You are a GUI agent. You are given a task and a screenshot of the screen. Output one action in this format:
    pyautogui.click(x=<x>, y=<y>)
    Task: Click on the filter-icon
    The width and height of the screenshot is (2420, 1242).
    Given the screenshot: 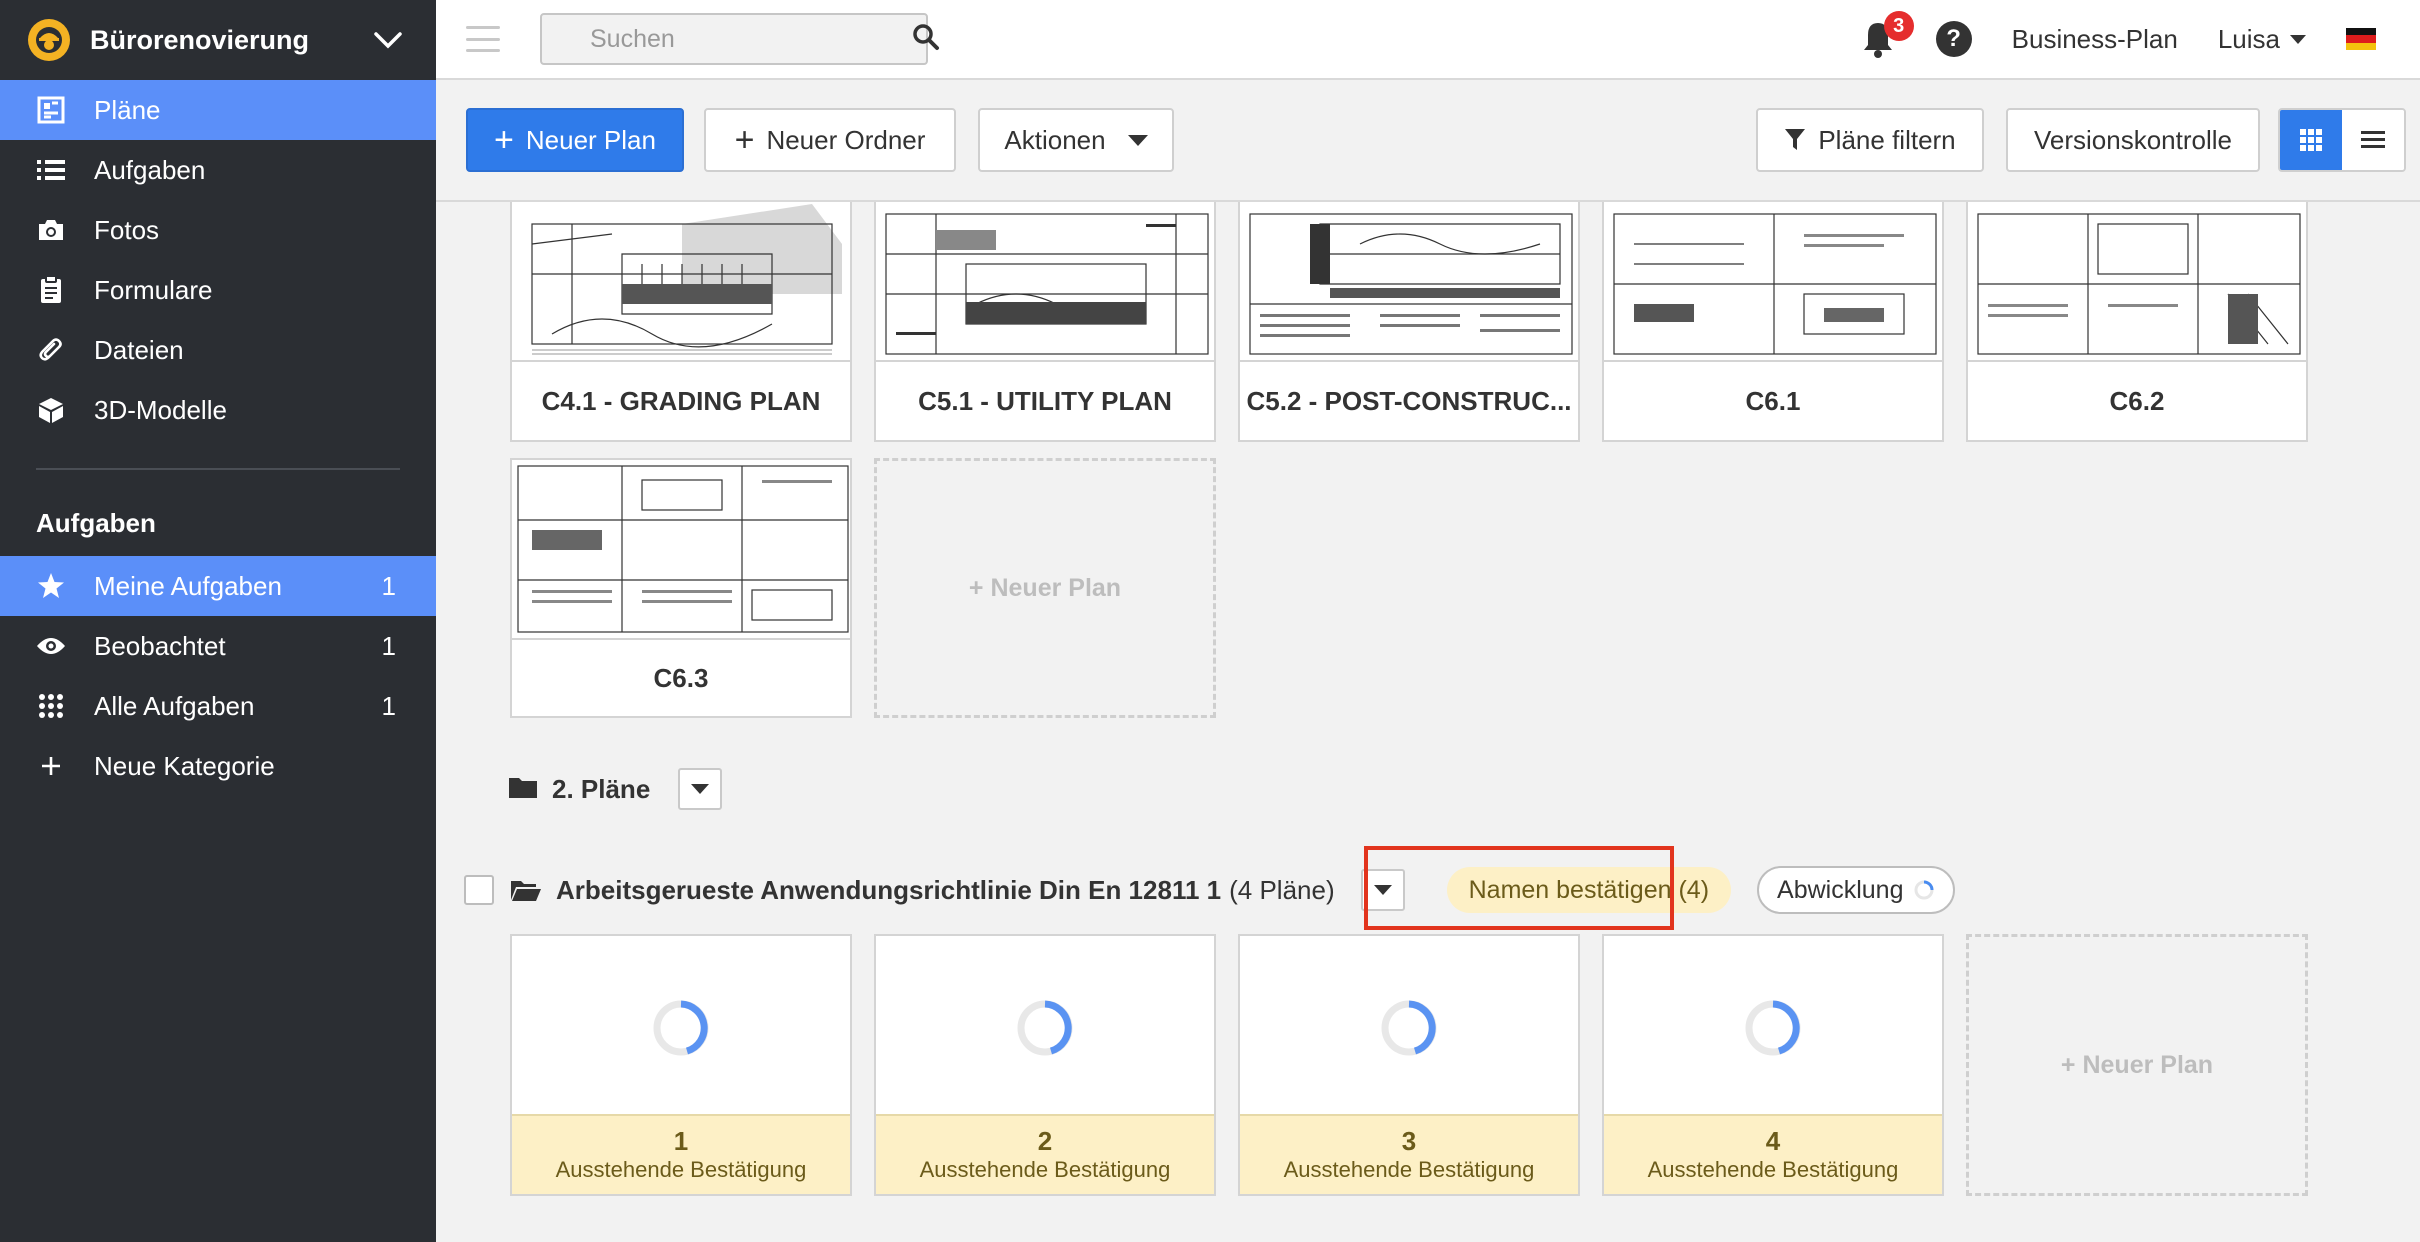 What is the action you would take?
    pyautogui.click(x=1795, y=140)
    